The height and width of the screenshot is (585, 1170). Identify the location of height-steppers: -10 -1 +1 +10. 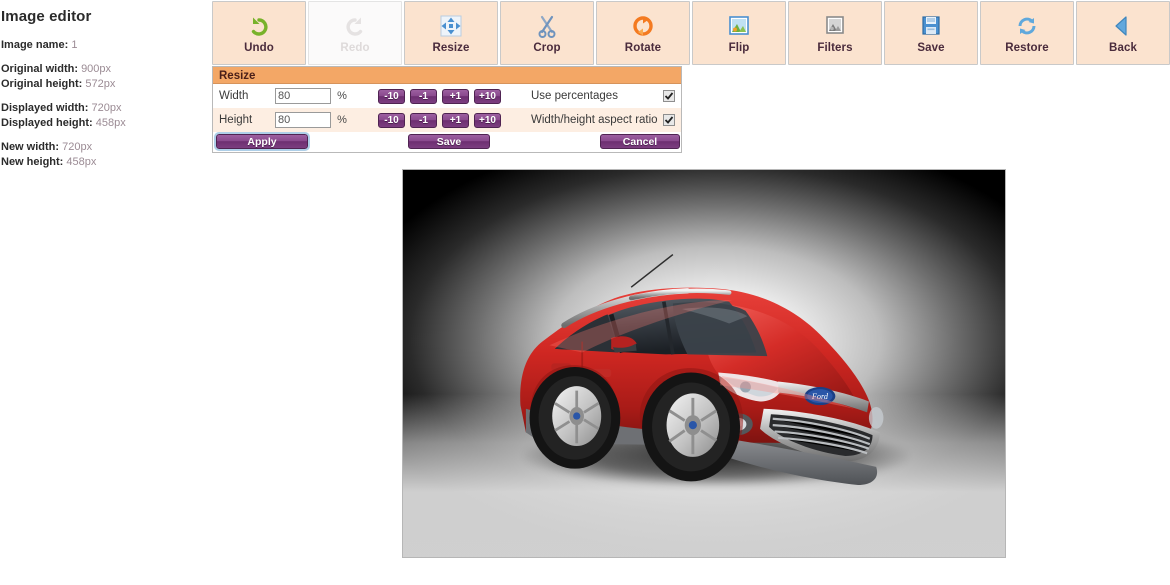
(439, 120).